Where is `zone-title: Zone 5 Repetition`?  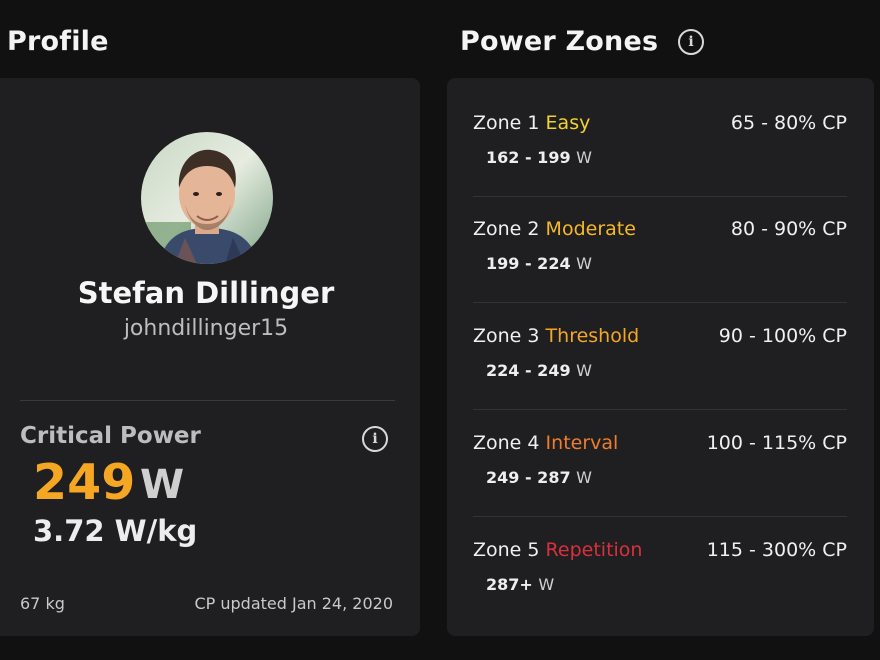 zone-title: Zone 5 Repetition is located at coordinates (558, 550).